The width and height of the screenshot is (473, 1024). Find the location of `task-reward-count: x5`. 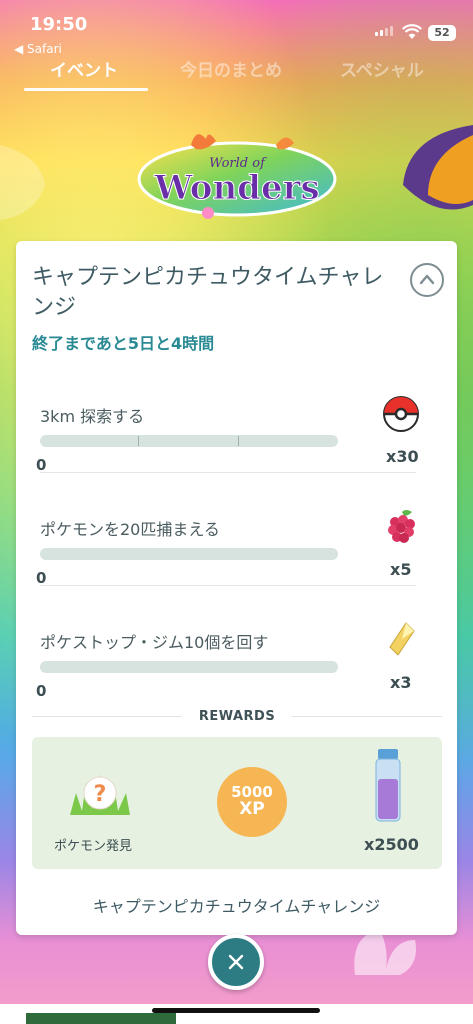

task-reward-count: x5 is located at coordinates (401, 569).